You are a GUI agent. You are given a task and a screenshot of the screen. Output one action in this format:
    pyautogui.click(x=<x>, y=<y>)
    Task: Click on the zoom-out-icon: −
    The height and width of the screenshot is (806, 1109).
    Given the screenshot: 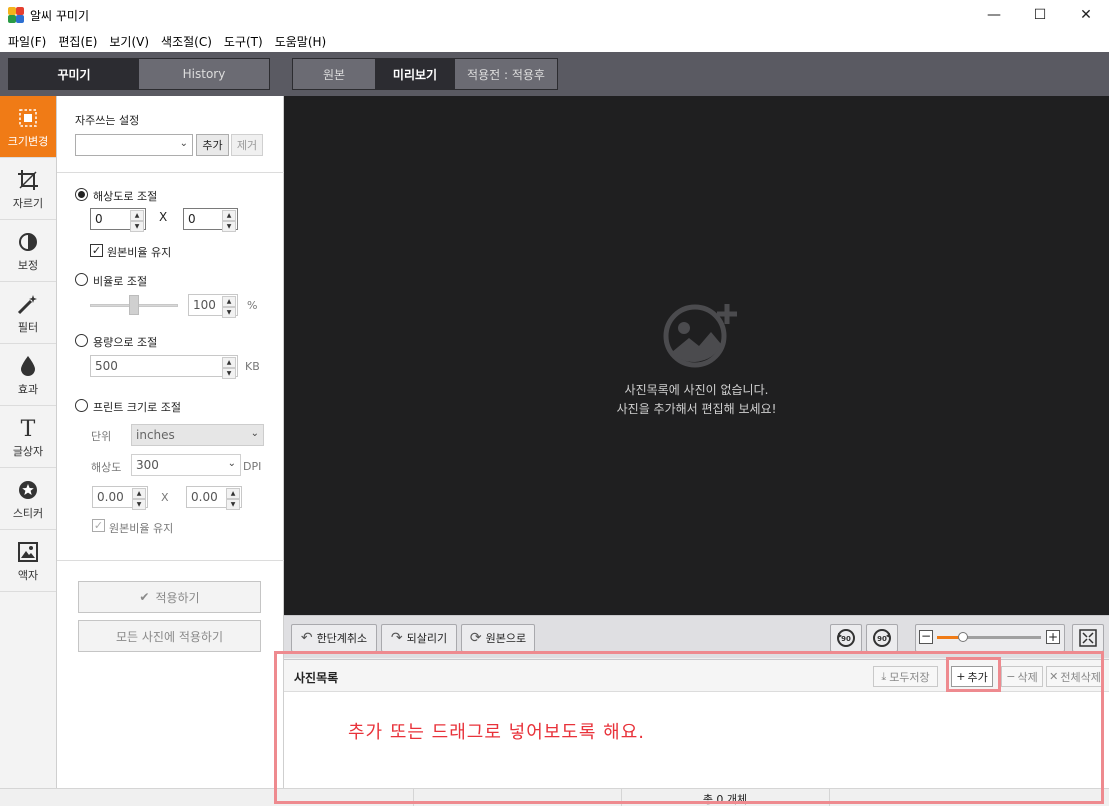 What is the action you would take?
    pyautogui.click(x=926, y=637)
    